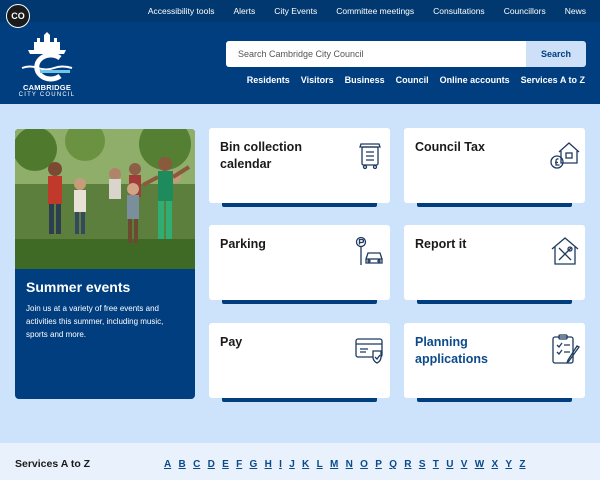 Image resolution: width=600 pixels, height=480 pixels. What do you see at coordinates (47, 87) in the screenshot?
I see `logo-wordmark: CAMBRIDGE` at bounding box center [47, 87].